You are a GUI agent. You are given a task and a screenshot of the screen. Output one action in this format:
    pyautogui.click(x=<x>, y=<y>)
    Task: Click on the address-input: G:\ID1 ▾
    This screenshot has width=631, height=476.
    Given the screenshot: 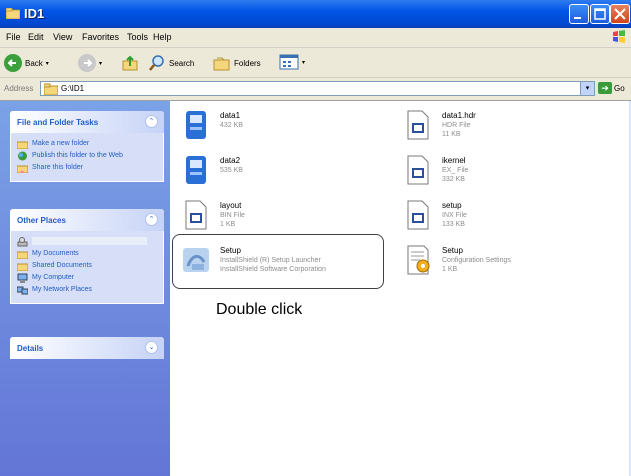 What is the action you would take?
    pyautogui.click(x=317, y=88)
    